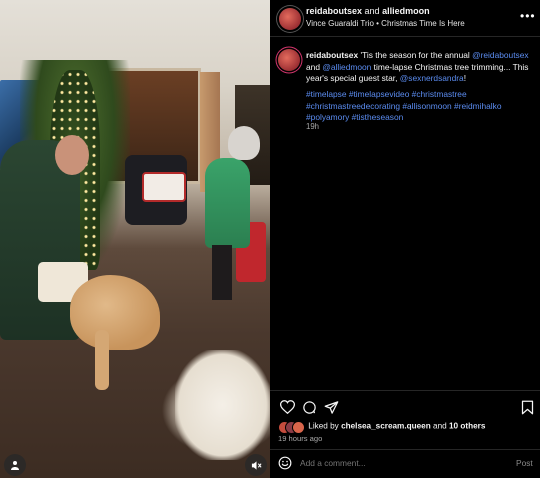 The width and height of the screenshot is (540, 478). Describe the element at coordinates (395, 463) in the screenshot. I see `comment-input` at that location.